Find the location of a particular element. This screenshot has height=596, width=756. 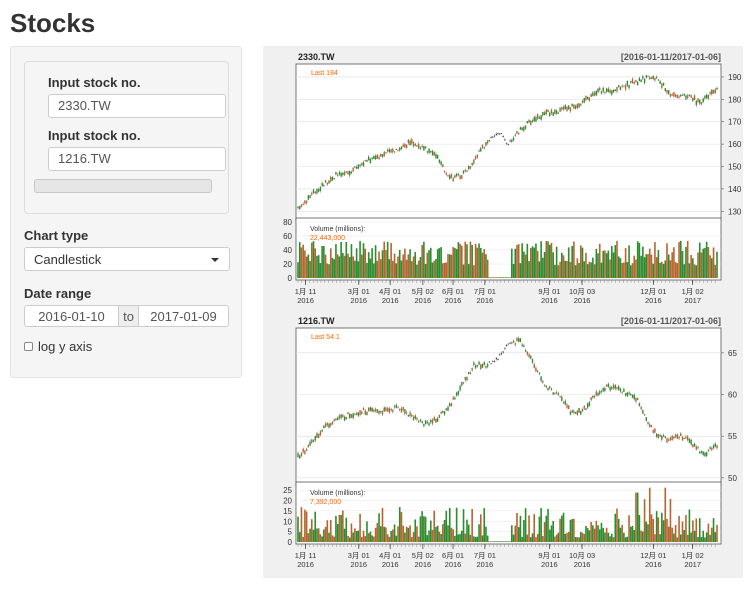

x-tick-label: 10月 03 is located at coordinates (582, 555).